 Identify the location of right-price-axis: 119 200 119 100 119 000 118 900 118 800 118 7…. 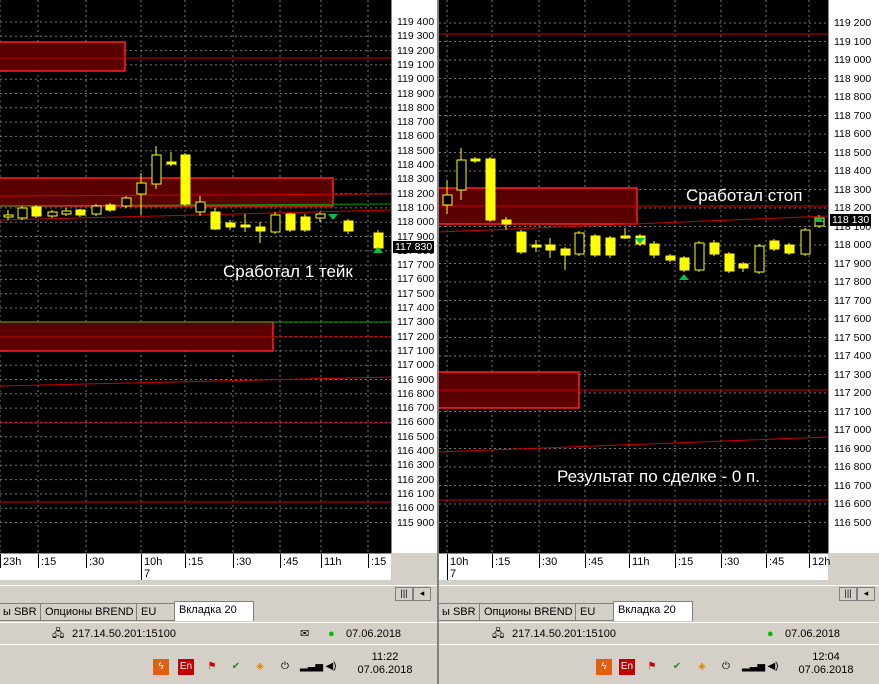
(853, 276).